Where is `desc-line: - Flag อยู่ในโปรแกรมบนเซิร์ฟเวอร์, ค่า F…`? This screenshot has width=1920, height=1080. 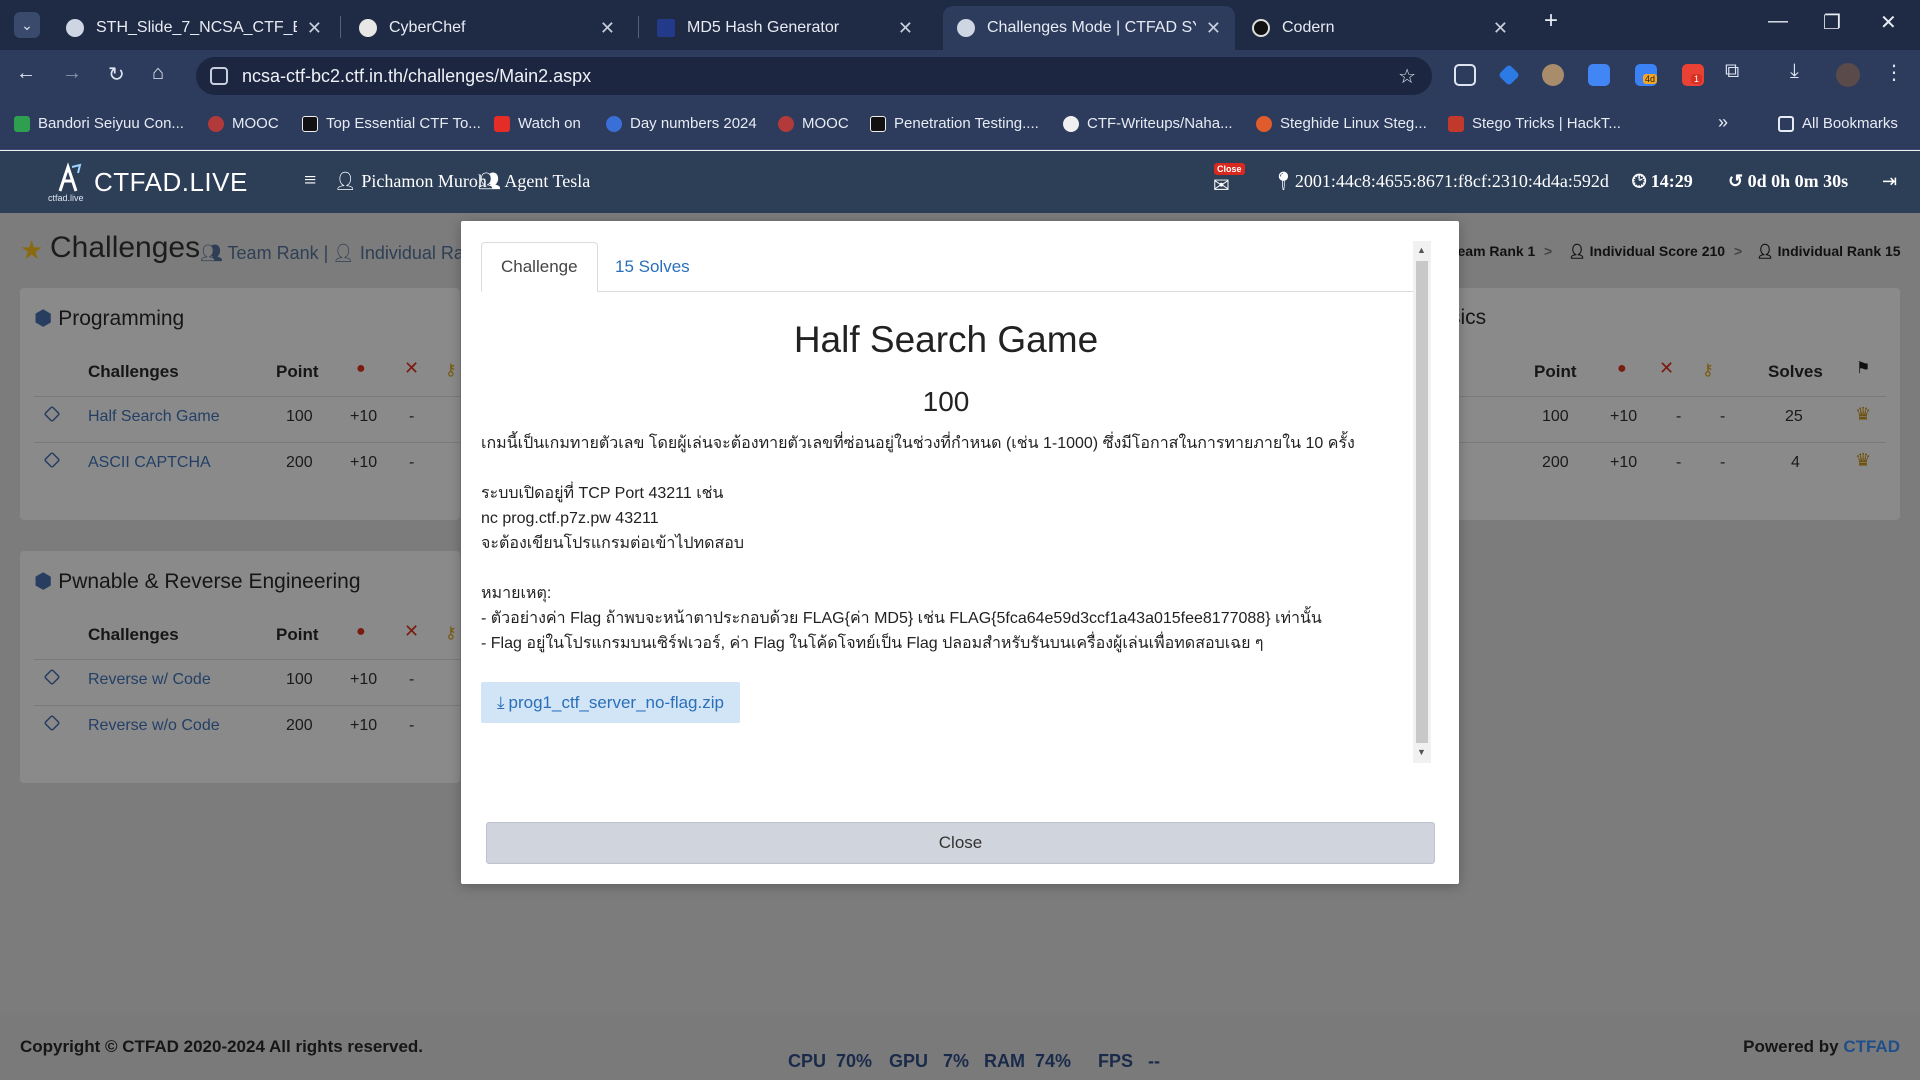
desc-line: - Flag อยู่ในโปรแกรมบนเซิร์ฟเวอร์, ค่า F… is located at coordinates (872, 643).